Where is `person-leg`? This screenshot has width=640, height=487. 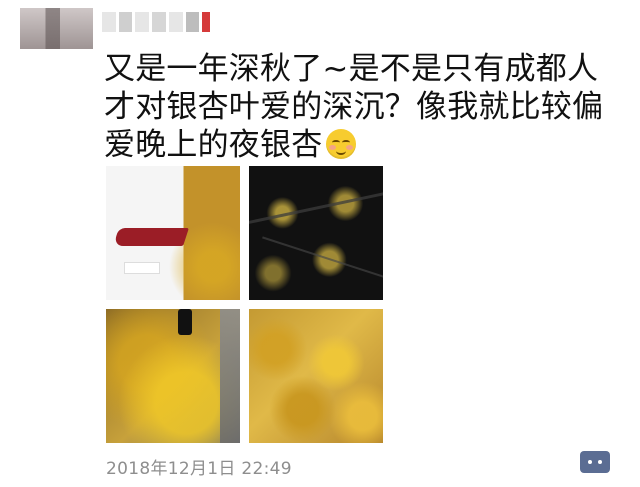
person-leg is located at coordinates (185, 322).